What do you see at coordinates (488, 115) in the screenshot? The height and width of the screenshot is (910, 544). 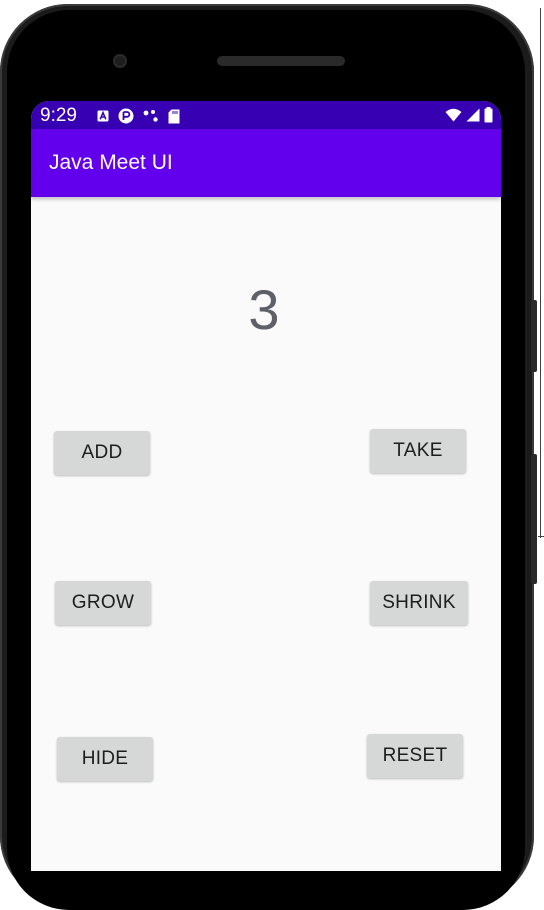 I see `battery-icon` at bounding box center [488, 115].